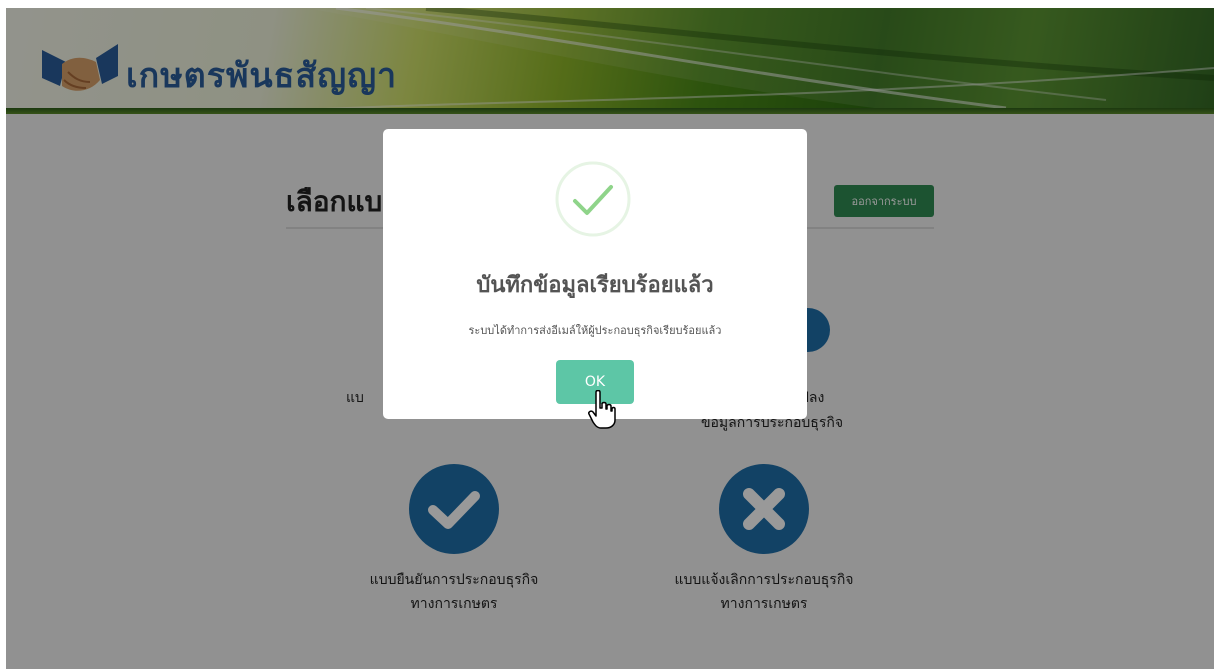 The image size is (1219, 669). What do you see at coordinates (595, 285) in the screenshot?
I see `dialog-title: บันทึกข้อมูลเรียบร้อยแล้ว` at bounding box center [595, 285].